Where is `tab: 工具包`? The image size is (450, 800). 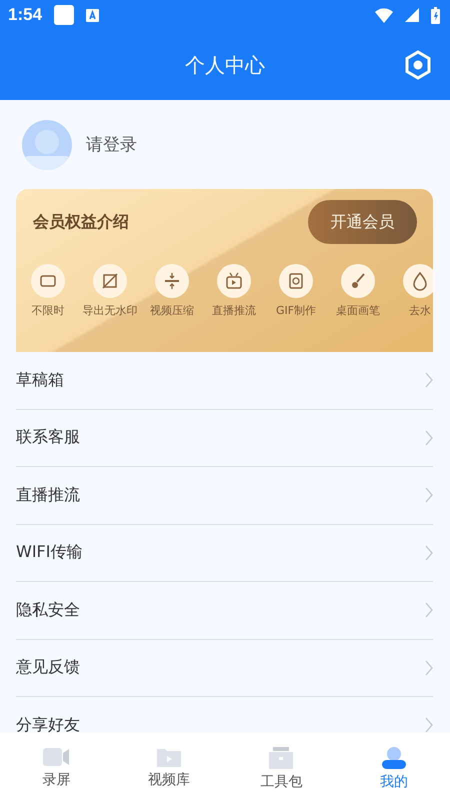 tab: 工具包 is located at coordinates (281, 766).